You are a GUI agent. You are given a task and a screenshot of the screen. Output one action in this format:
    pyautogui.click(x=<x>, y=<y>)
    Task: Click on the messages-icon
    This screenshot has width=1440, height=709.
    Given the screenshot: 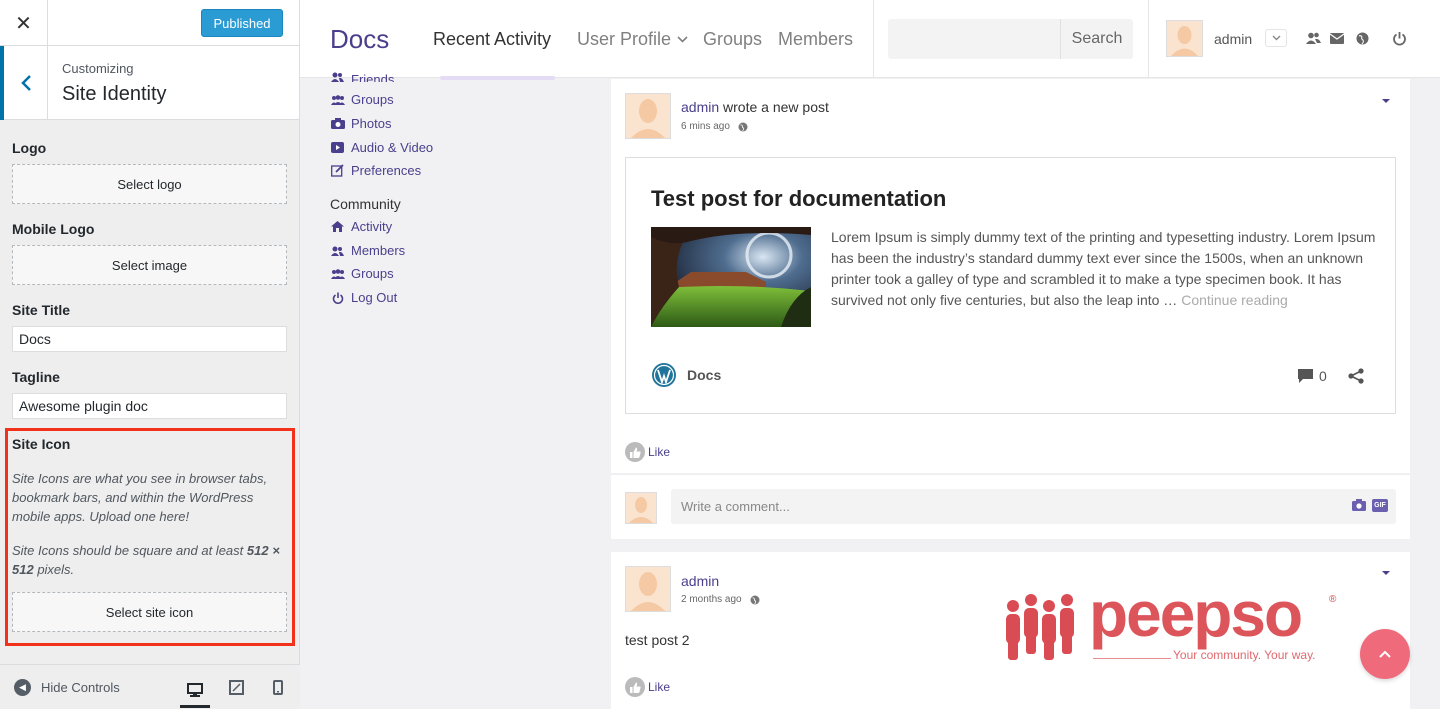 What is the action you would take?
    pyautogui.click(x=1337, y=38)
    